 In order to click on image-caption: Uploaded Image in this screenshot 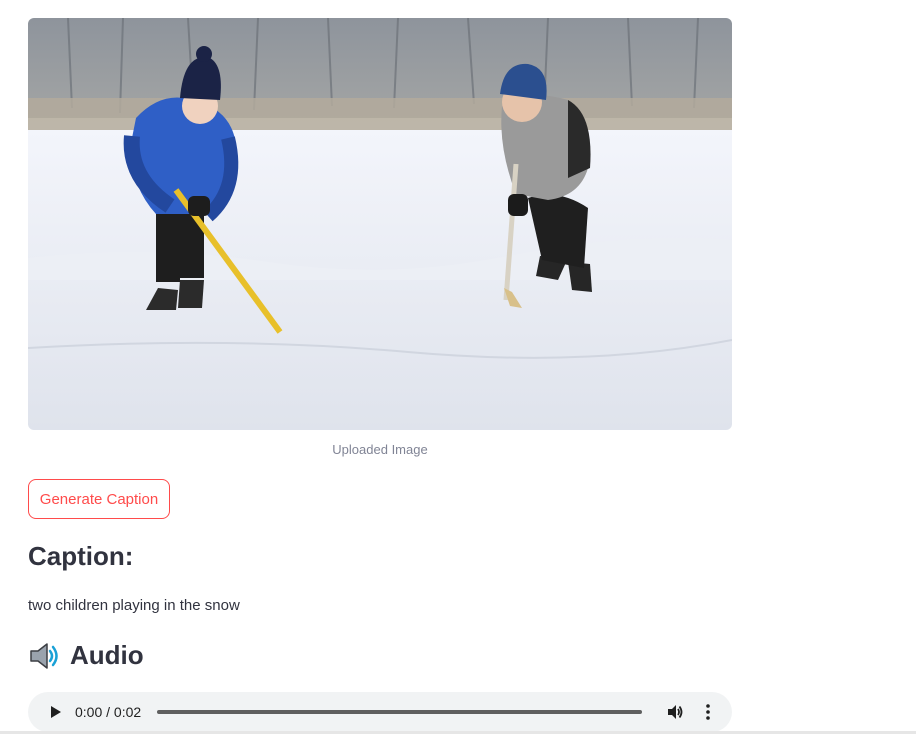, I will do `click(380, 449)`.